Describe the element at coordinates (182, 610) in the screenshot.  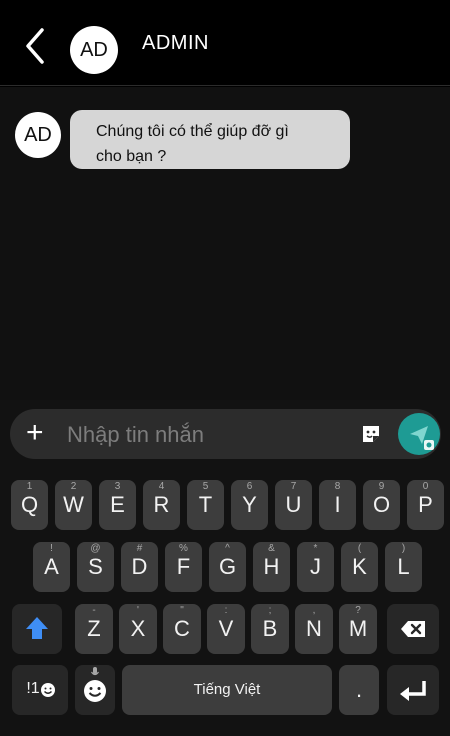
I see `key-hint: "` at that location.